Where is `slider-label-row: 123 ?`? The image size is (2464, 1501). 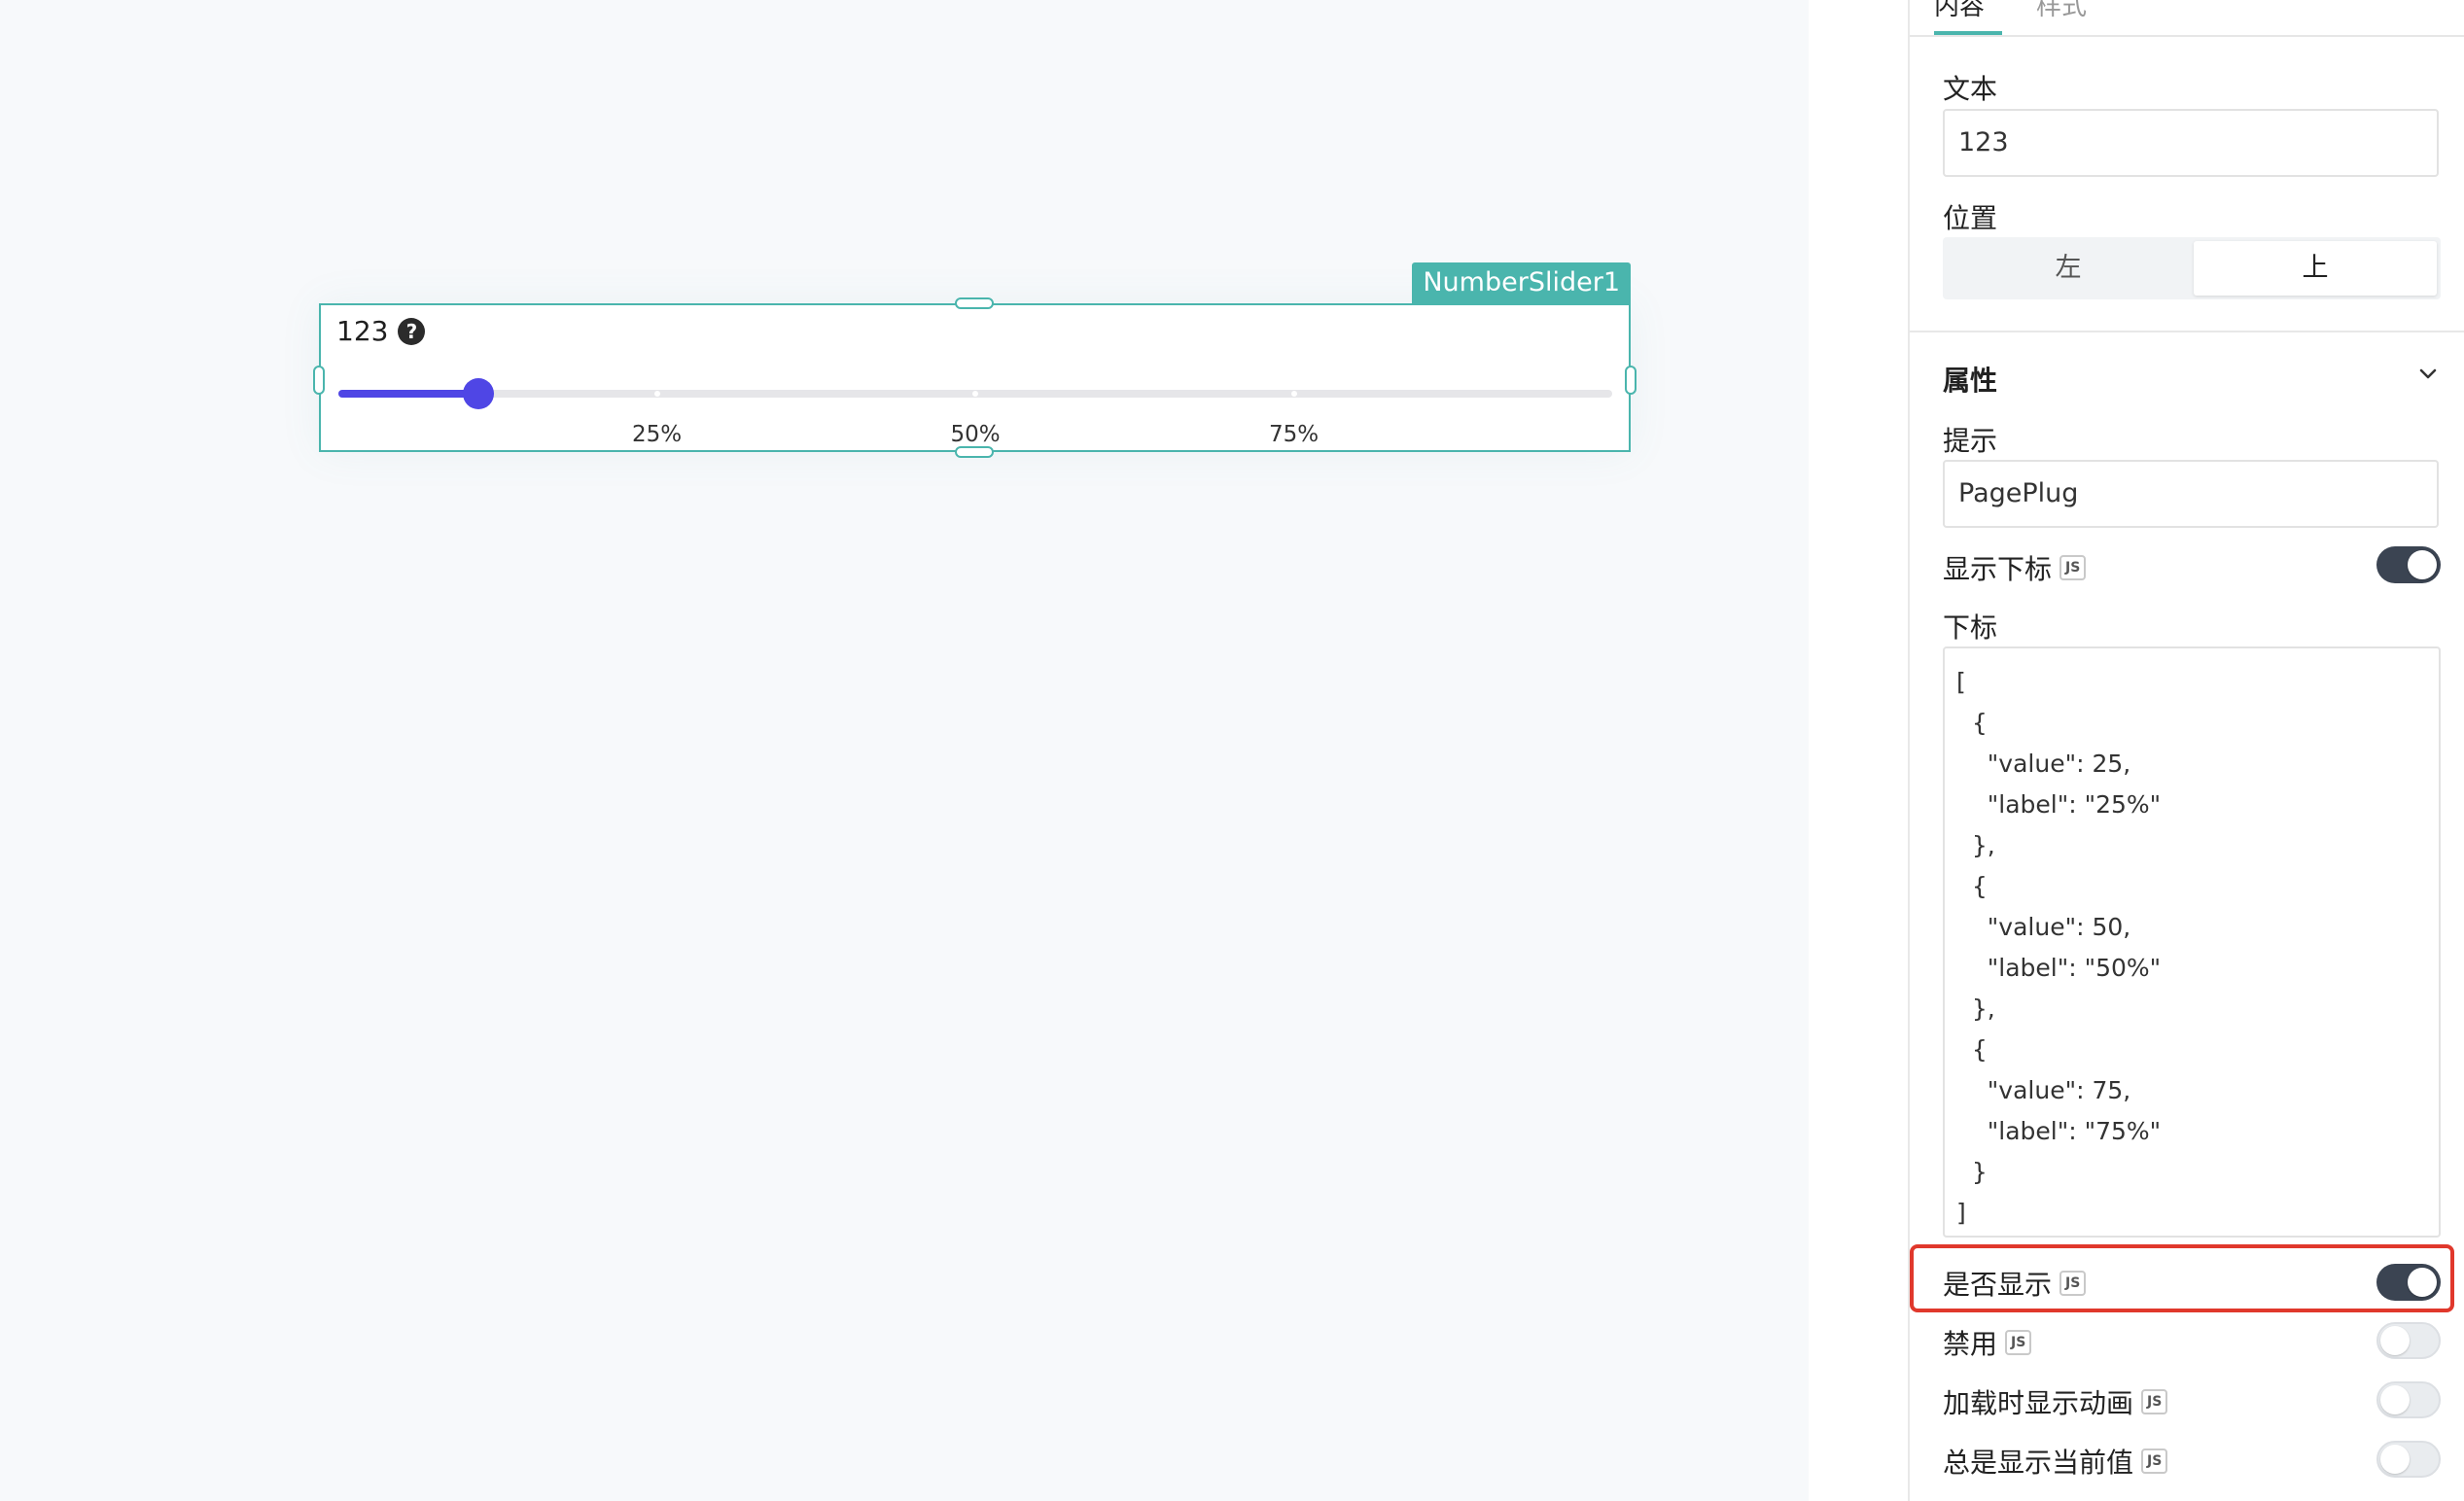
slider-label-row: 123 ? is located at coordinates (381, 331).